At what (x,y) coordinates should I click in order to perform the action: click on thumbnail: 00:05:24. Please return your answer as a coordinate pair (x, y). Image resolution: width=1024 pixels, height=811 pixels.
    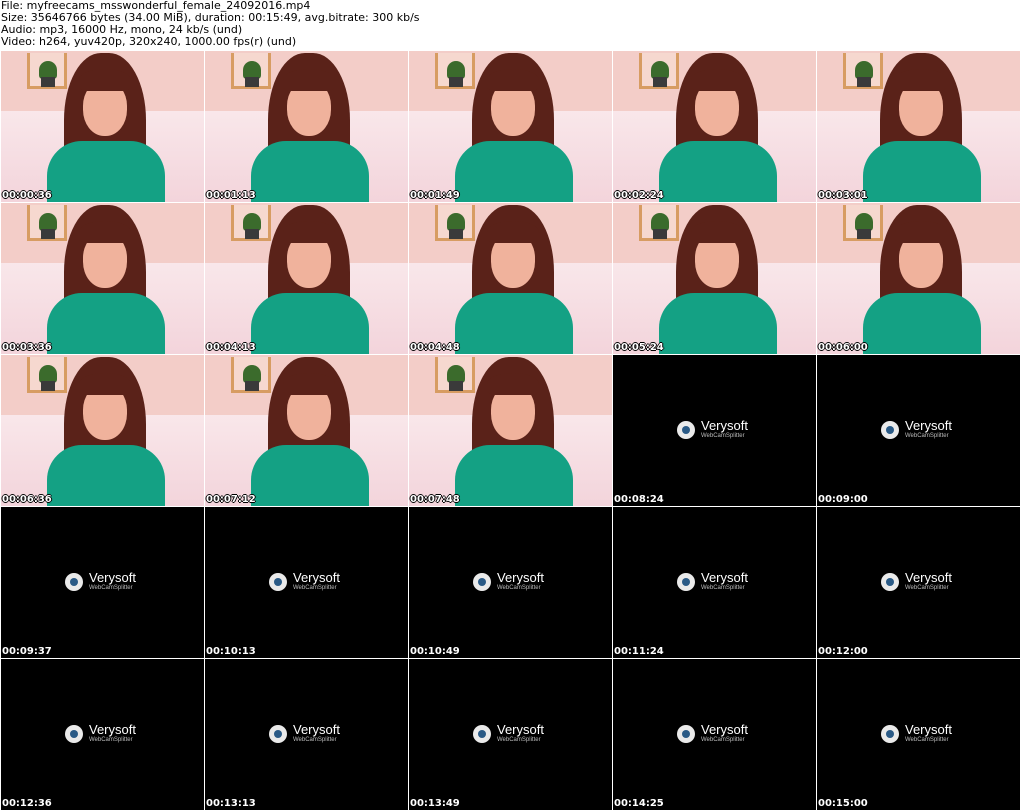
    Looking at the image, I should click on (714, 278).